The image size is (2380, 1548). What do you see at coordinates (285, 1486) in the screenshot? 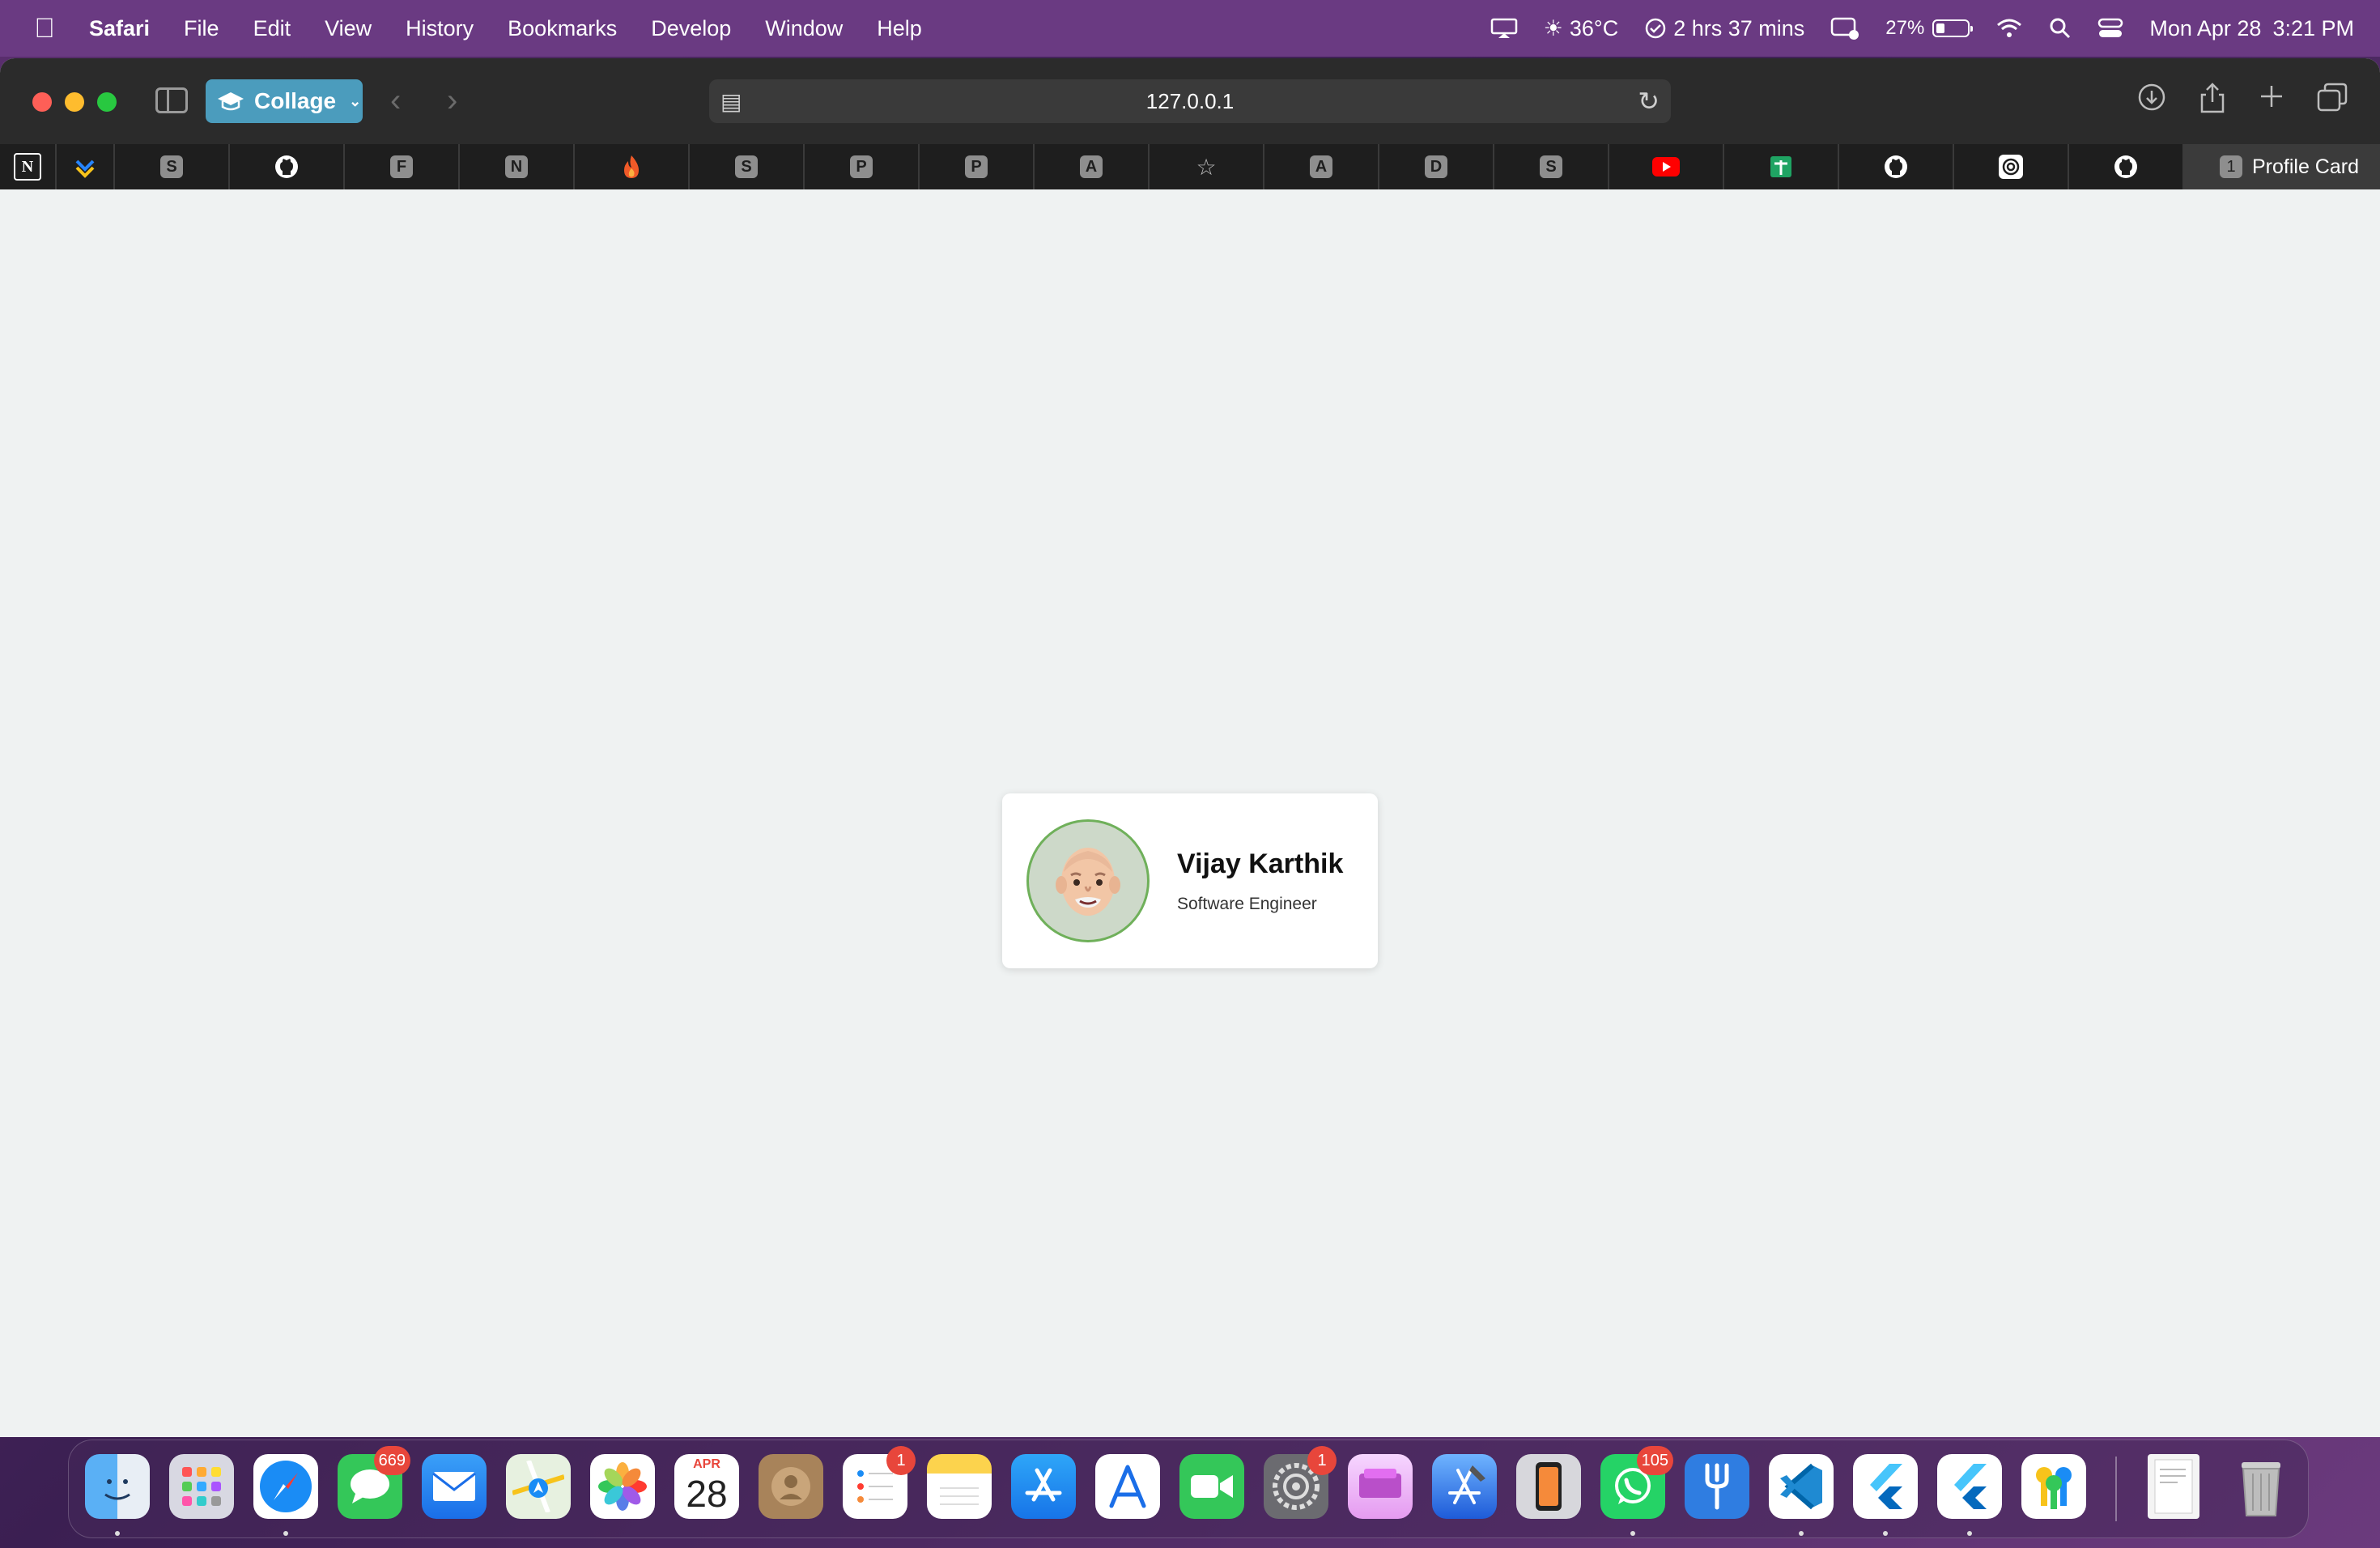
I see `safari-icon` at bounding box center [285, 1486].